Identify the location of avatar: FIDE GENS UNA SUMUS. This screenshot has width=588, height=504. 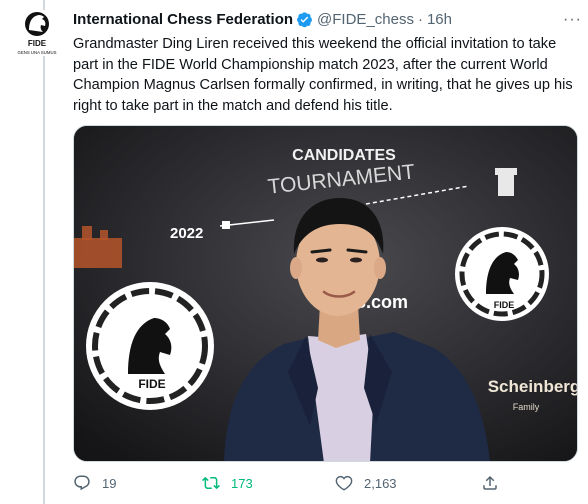
(37, 33).